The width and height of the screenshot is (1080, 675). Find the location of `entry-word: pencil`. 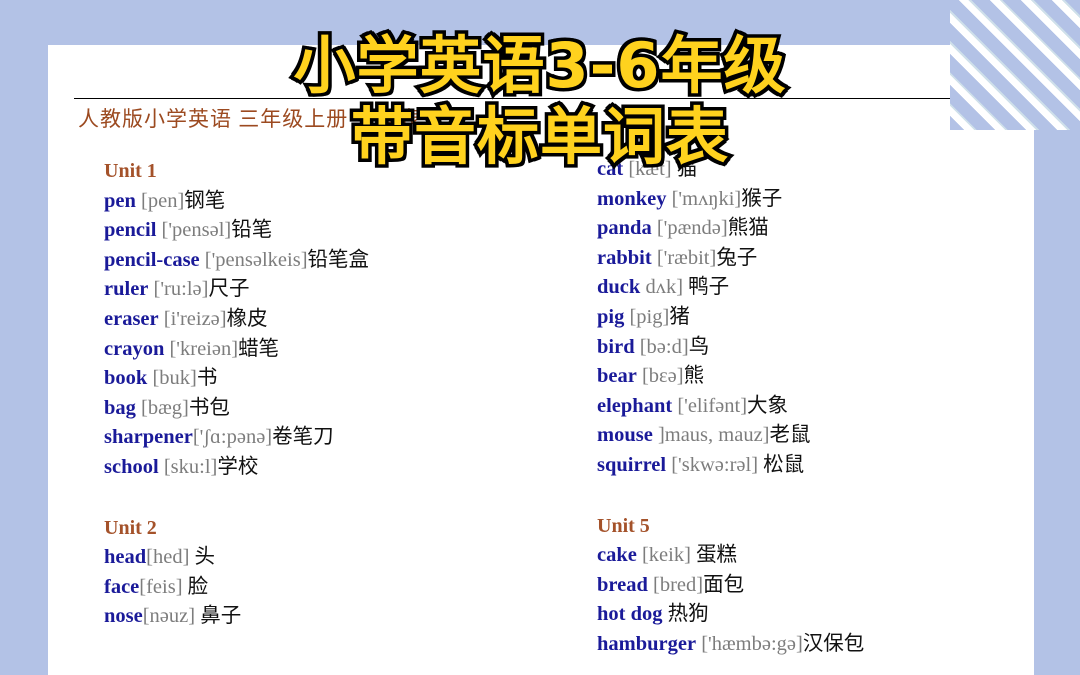

entry-word: pencil is located at coordinates (130, 230).